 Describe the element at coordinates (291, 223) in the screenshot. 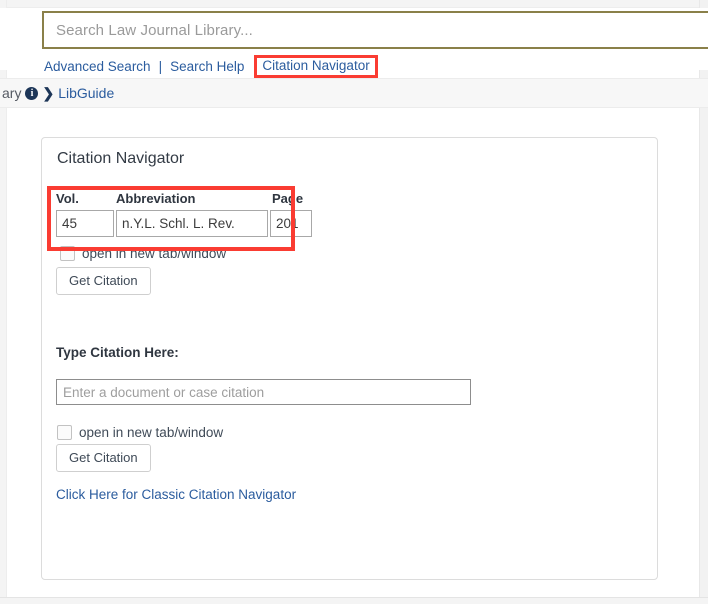

I see `page-input: 201` at that location.